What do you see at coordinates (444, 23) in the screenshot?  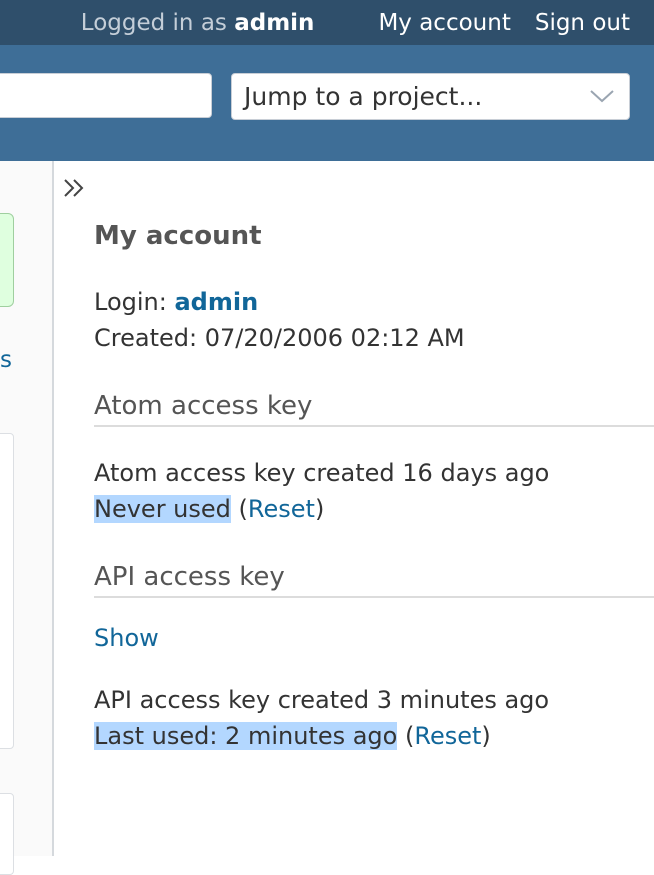 I see `my-account-link: My account` at bounding box center [444, 23].